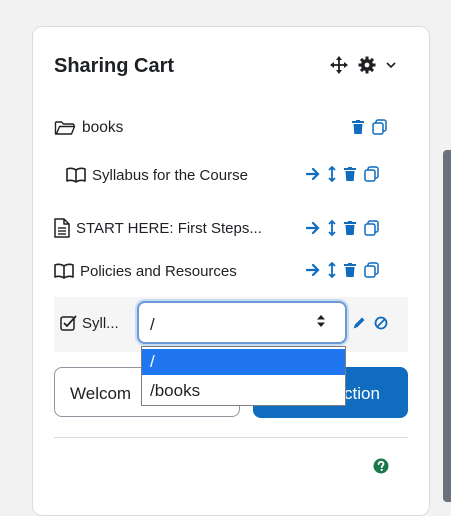 The width and height of the screenshot is (451, 516). I want to click on name-input-value: Welcom, so click(101, 393).